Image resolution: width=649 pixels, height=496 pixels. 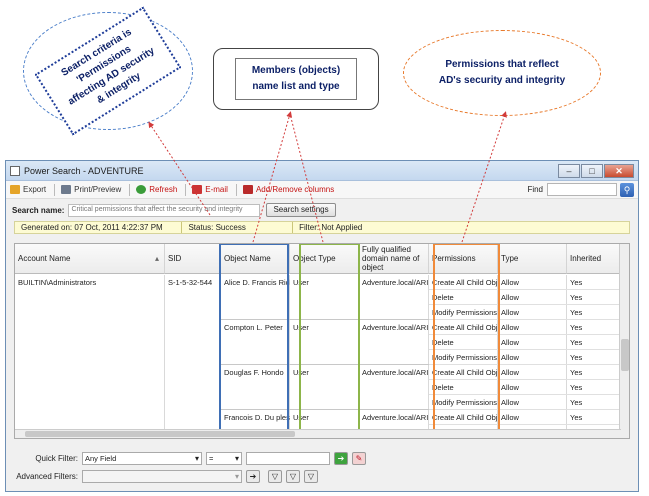 What do you see at coordinates (84, 170) in the screenshot?
I see `window-title: Power Search - ADVENTURE` at bounding box center [84, 170].